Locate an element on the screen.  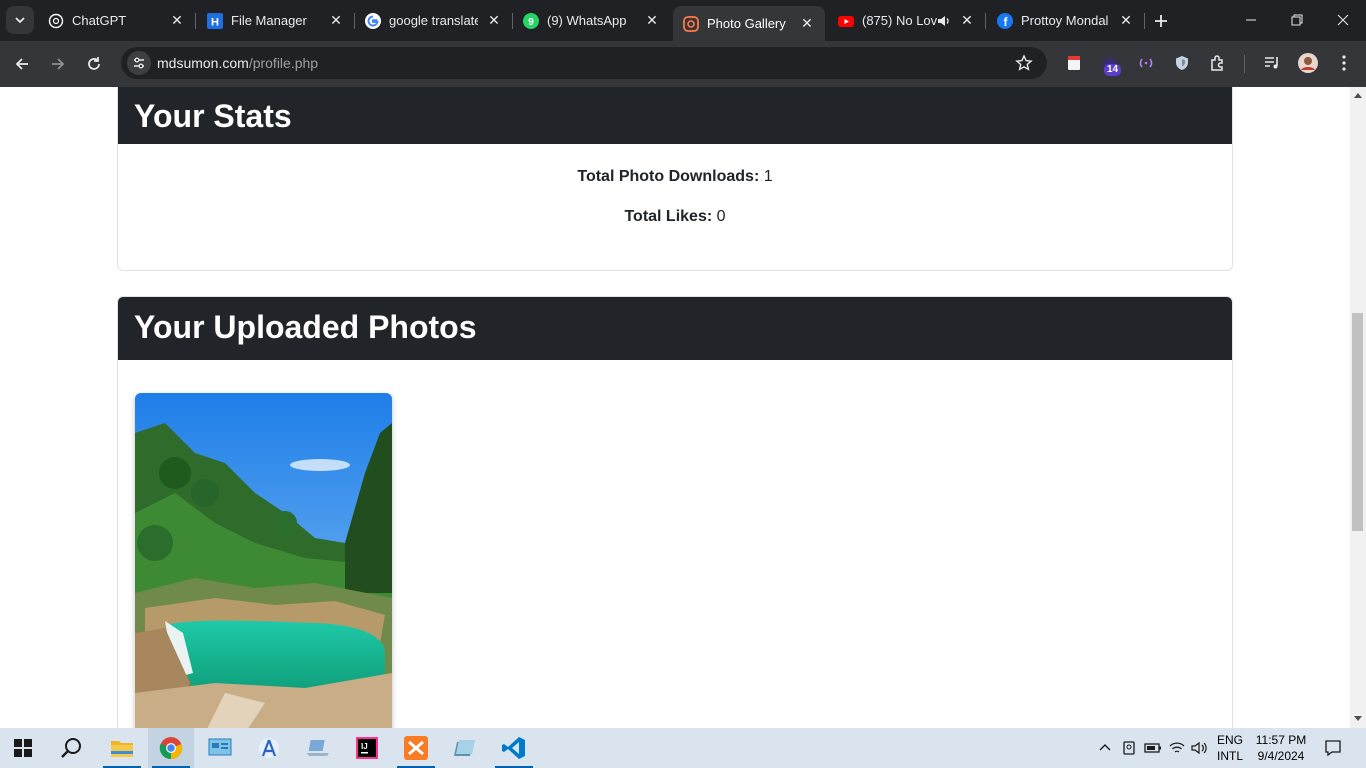
avatar is located at coordinates (1308, 63).